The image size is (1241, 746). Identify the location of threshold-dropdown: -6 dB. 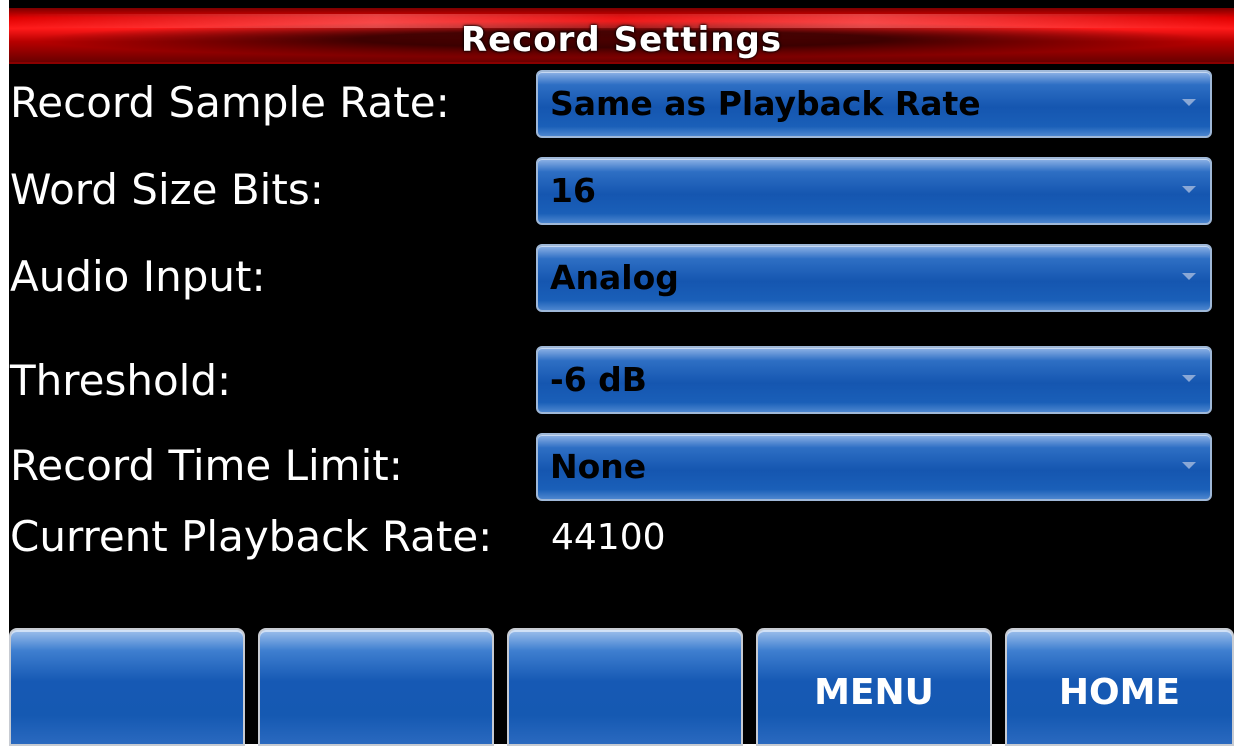
(874, 380).